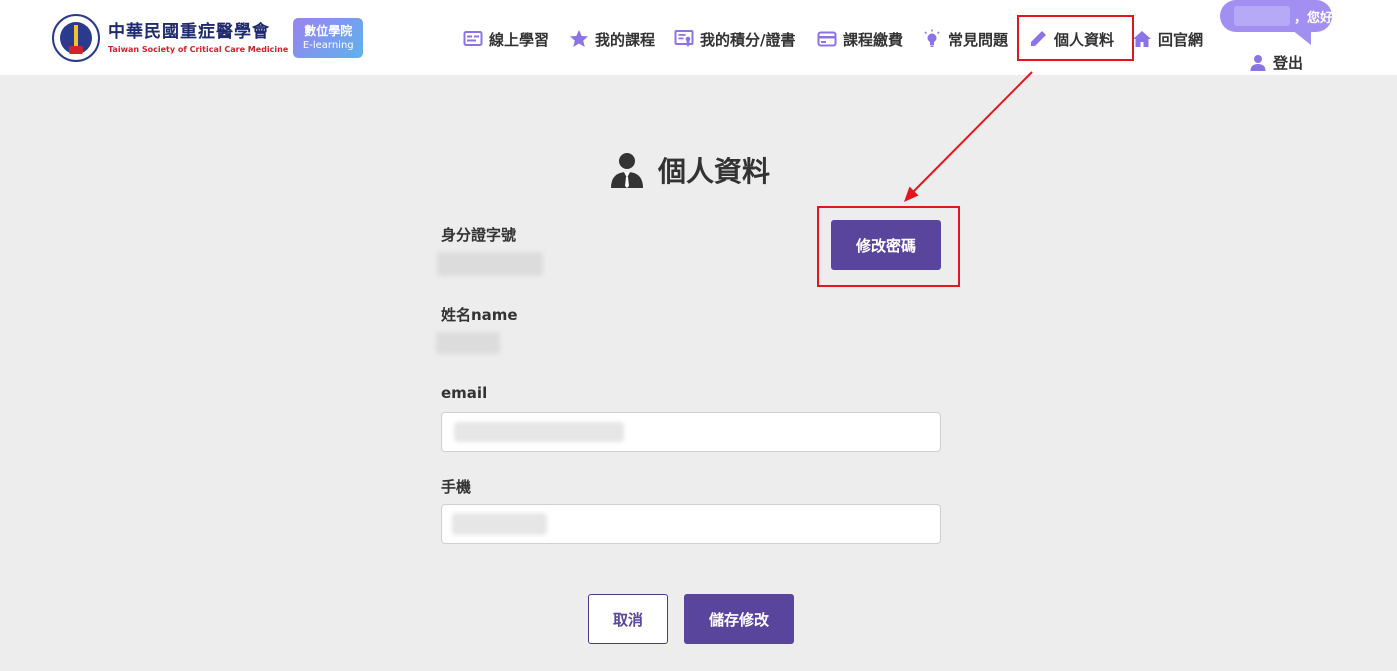 The width and height of the screenshot is (1397, 671). What do you see at coordinates (734, 39) in the screenshot?
I see `nav-my-credits: 我的積分/證書` at bounding box center [734, 39].